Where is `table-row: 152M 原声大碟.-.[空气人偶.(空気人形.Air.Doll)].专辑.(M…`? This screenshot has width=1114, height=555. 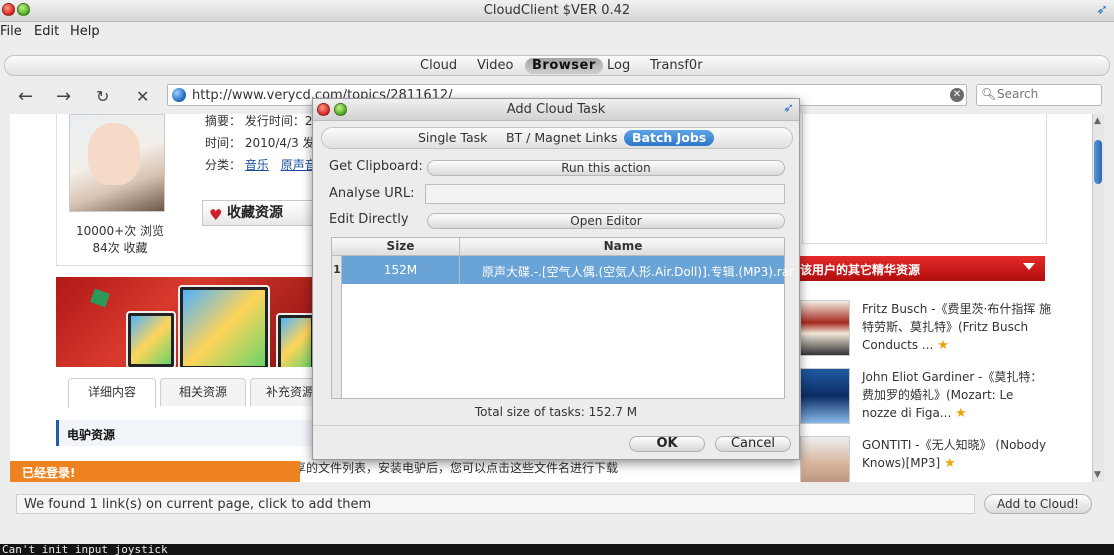 table-row: 152M 原声大碟.-.[空气人偶.(空気人形.Air.Doll)].专辑.(M… is located at coordinates (568, 270).